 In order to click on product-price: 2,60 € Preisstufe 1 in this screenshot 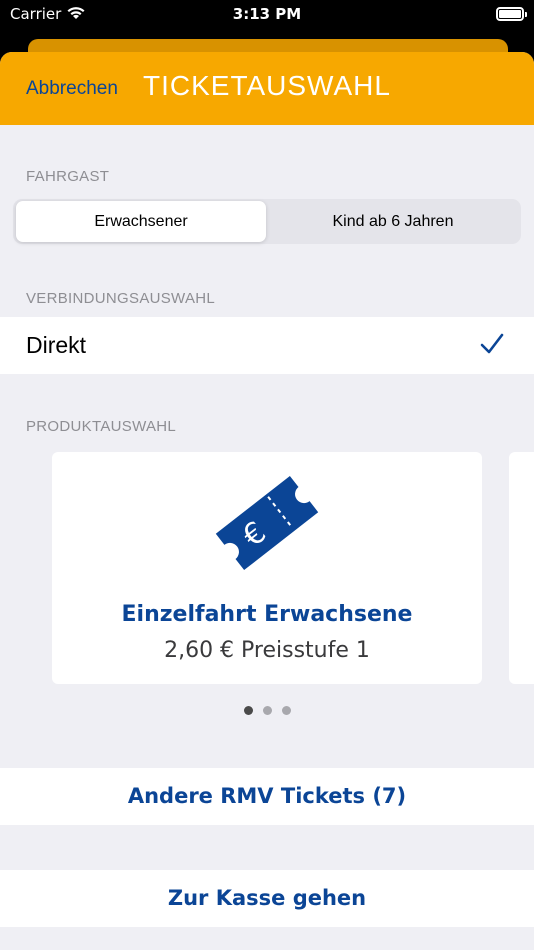, I will do `click(267, 650)`.